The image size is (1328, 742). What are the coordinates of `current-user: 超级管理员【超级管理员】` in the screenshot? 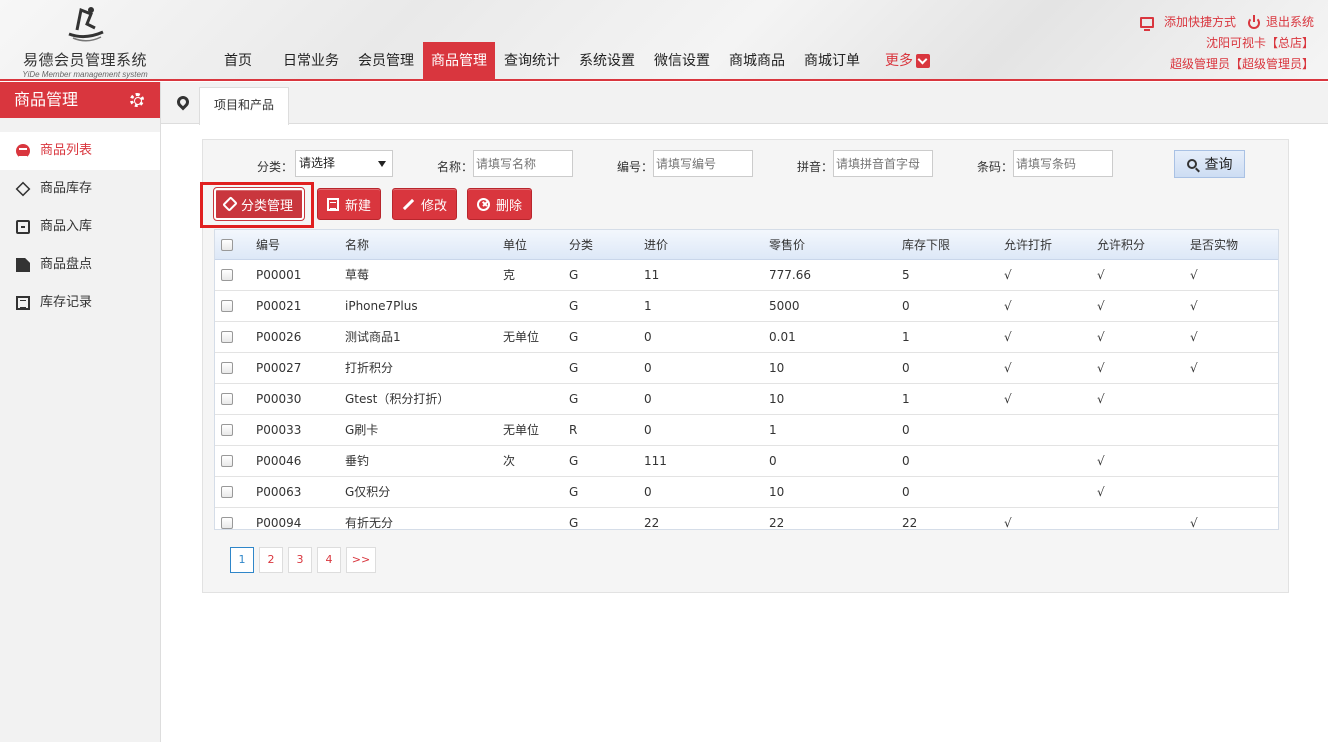 It's located at (1227, 64).